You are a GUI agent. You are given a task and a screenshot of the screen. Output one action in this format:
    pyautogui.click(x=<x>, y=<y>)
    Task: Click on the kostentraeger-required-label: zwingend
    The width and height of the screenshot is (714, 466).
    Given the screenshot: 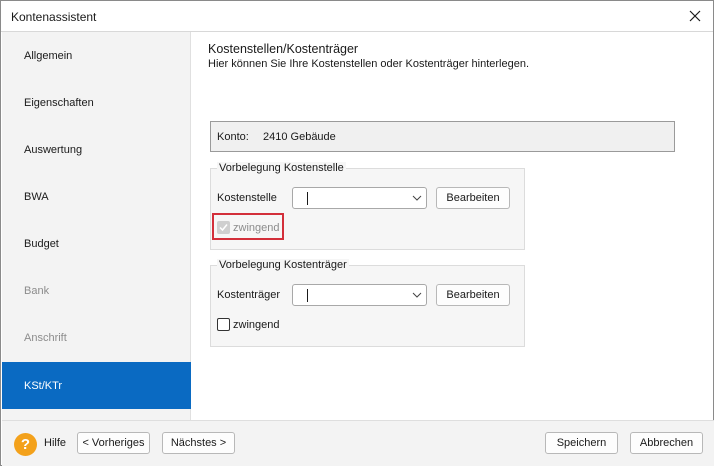 What is the action you would take?
    pyautogui.click(x=256, y=324)
    